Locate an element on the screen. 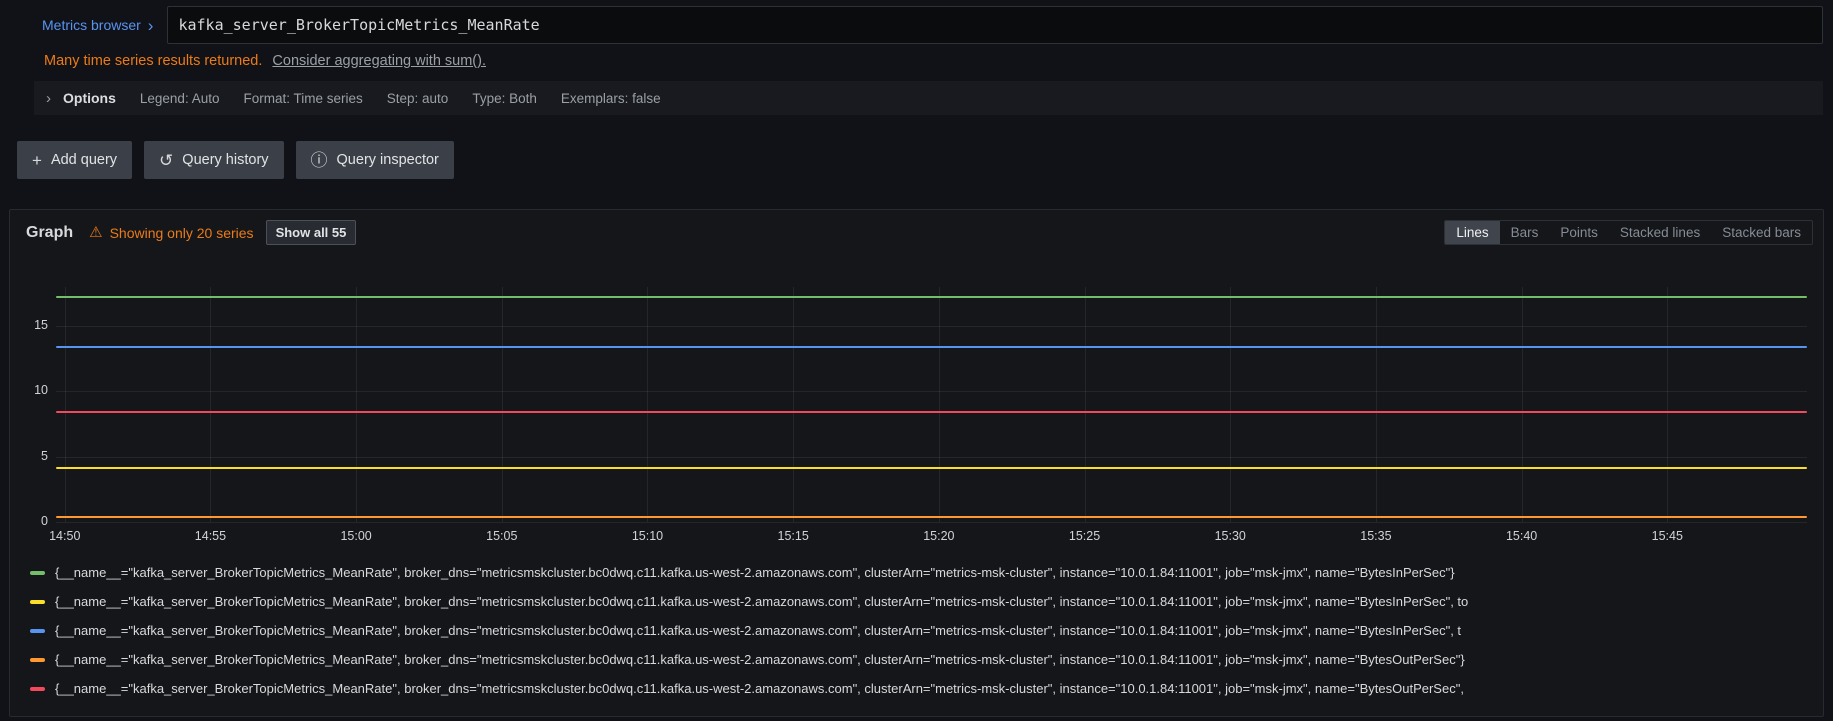 The image size is (1833, 721). x-tick-label: 14:50 is located at coordinates (65, 536).